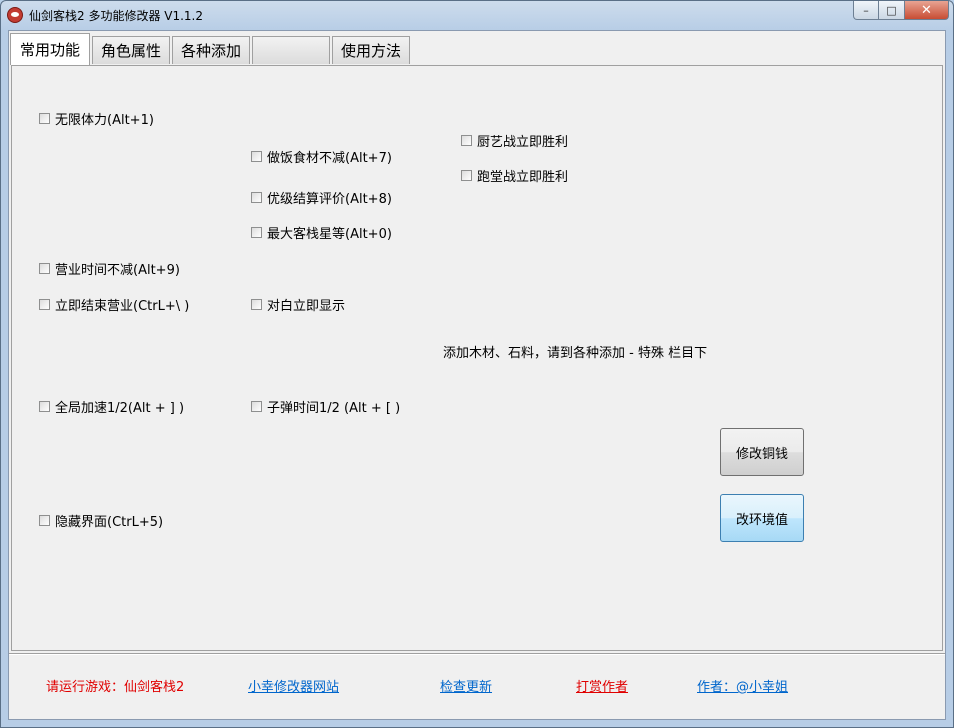 The height and width of the screenshot is (728, 954). Describe the element at coordinates (115, 687) in the screenshot. I see `game-status-text: 请运行游戏：仙剑客栈2` at that location.